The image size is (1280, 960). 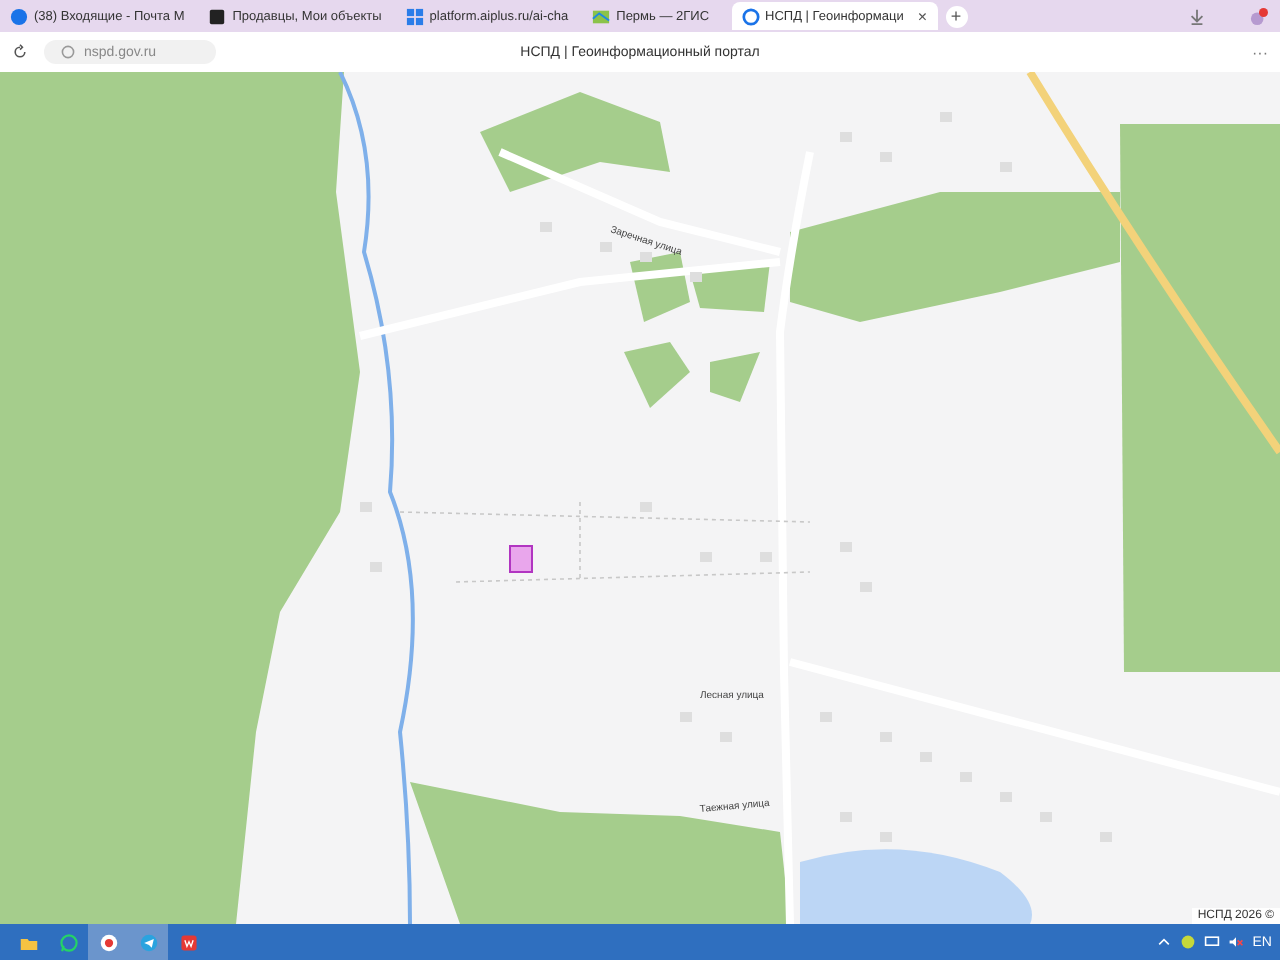 What do you see at coordinates (414, 16) in the screenshot?
I see `grid-icon` at bounding box center [414, 16].